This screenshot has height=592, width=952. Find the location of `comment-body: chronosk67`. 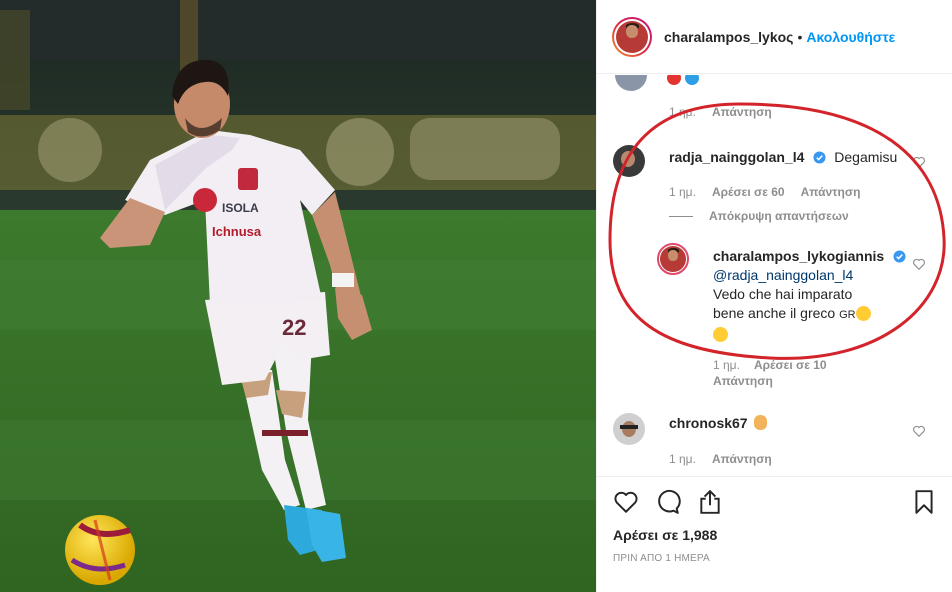

comment-body: chronosk67 is located at coordinates (718, 424).